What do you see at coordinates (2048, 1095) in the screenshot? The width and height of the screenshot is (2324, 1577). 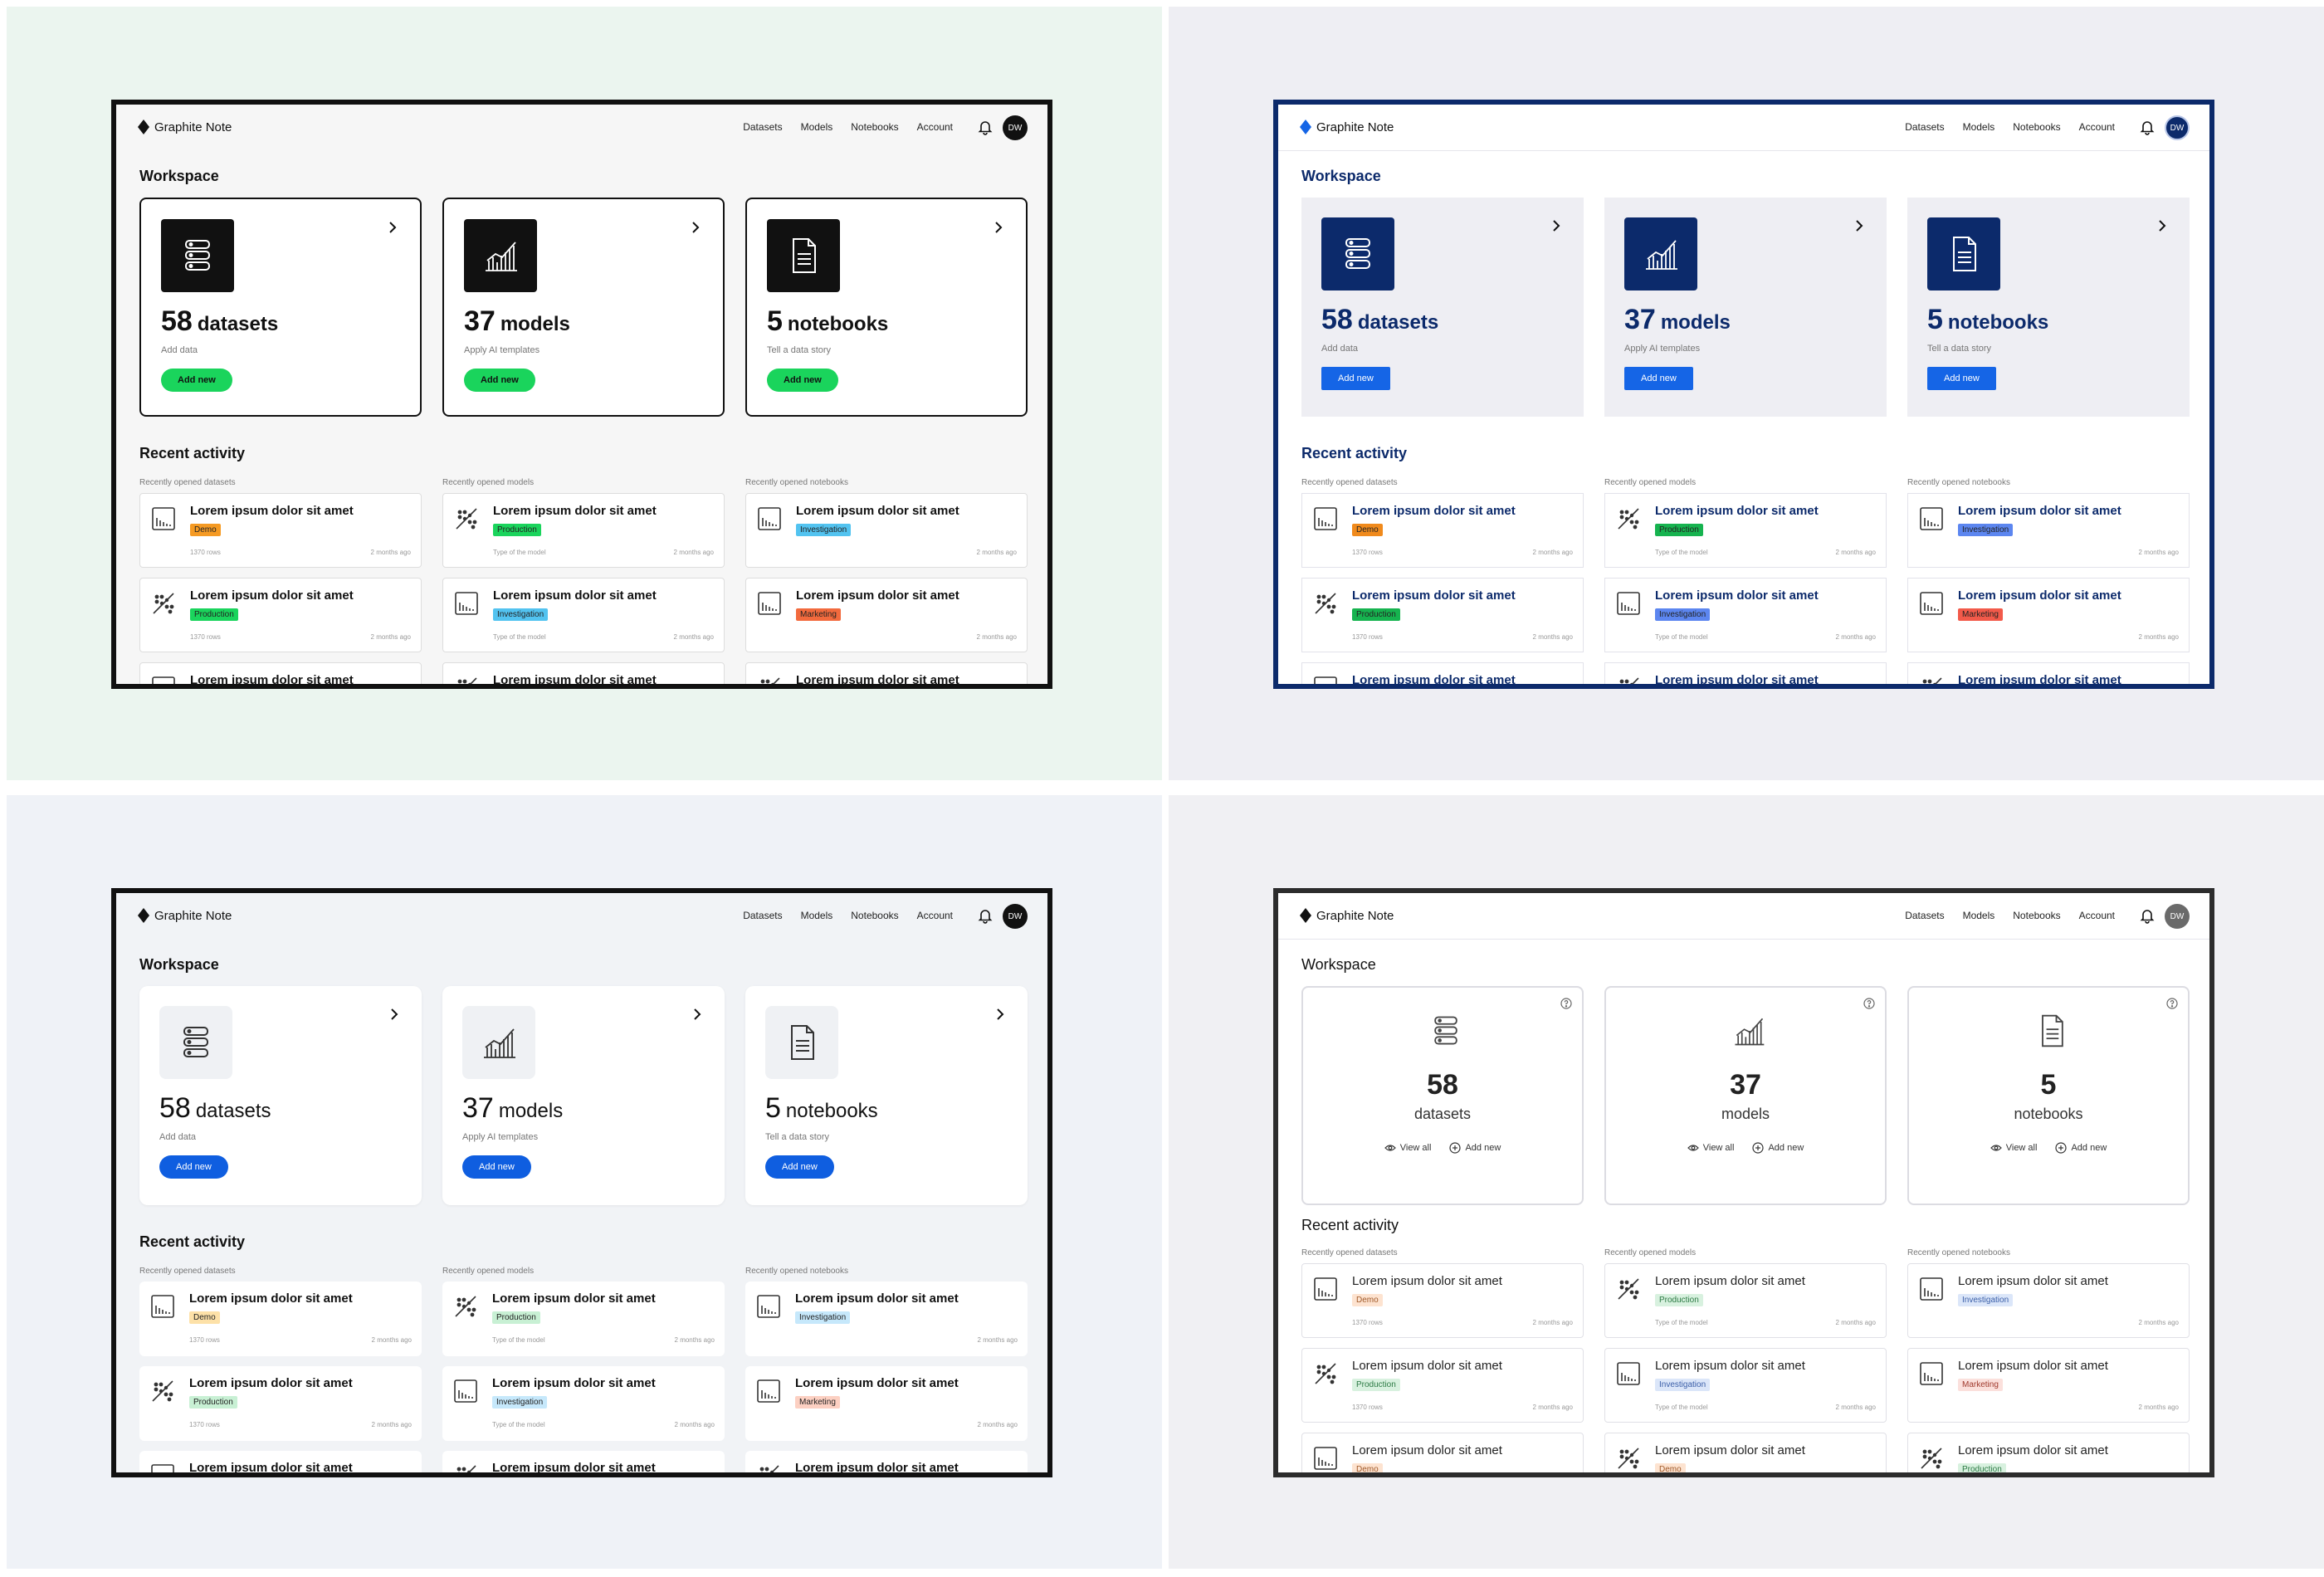 I see `workspace-card-notebooks: 5 notebooks View all Add new` at bounding box center [2048, 1095].